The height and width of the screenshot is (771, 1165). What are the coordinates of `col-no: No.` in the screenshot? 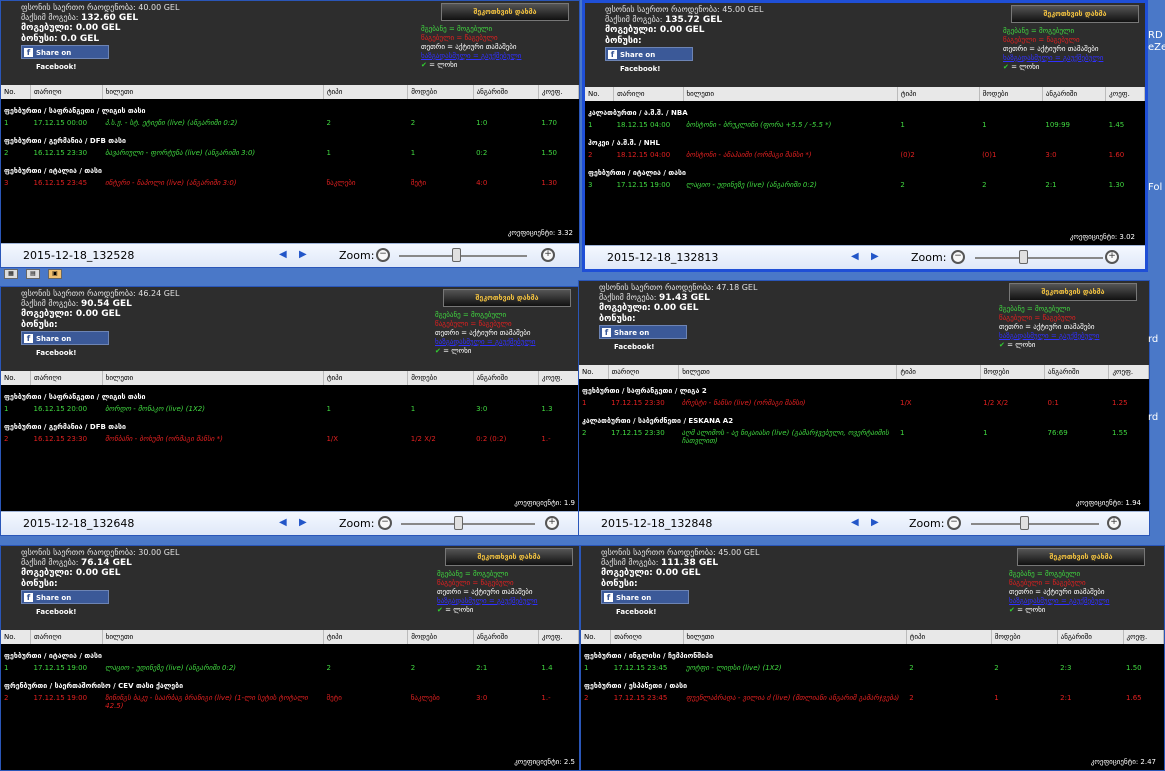 It's located at (16, 637).